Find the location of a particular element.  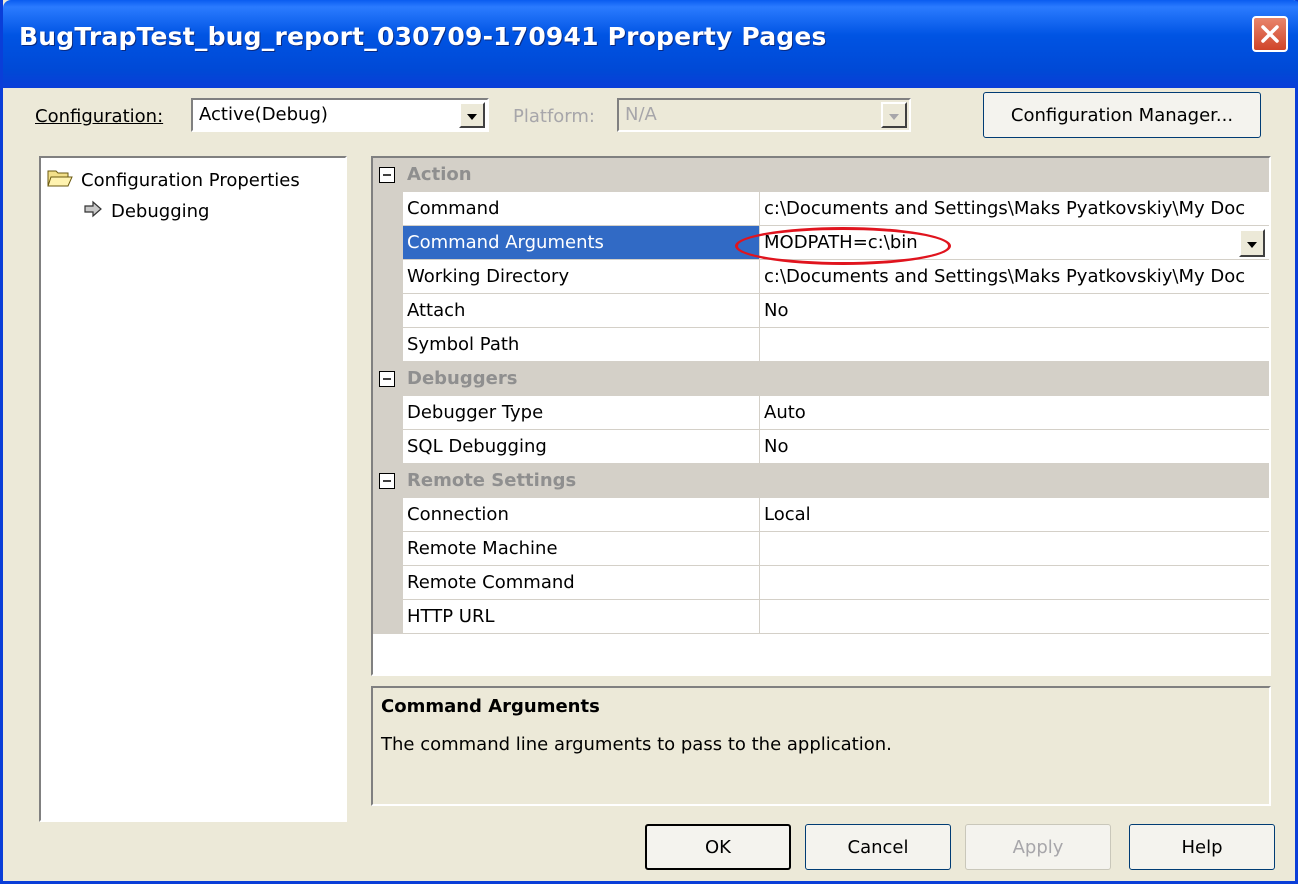

property-row-attach: Attach No is located at coordinates (821, 311).